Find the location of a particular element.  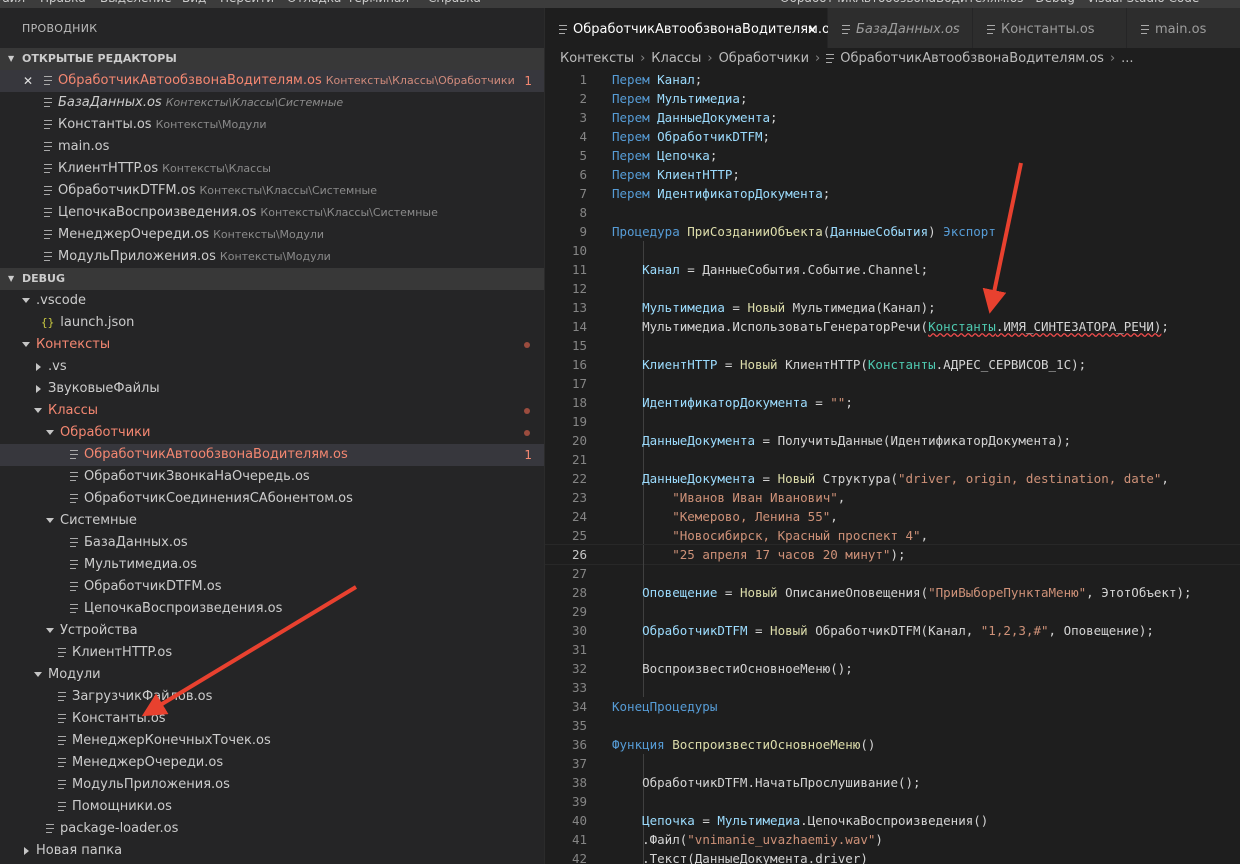

code-line: 8 is located at coordinates (892, 212).